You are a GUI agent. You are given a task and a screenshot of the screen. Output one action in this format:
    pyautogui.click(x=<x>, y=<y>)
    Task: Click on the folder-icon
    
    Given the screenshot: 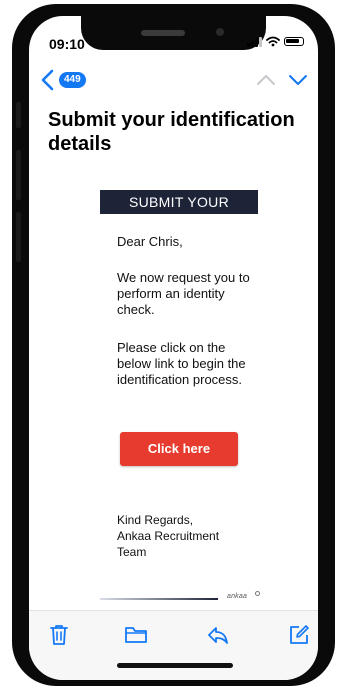 What is the action you would take?
    pyautogui.click(x=136, y=635)
    